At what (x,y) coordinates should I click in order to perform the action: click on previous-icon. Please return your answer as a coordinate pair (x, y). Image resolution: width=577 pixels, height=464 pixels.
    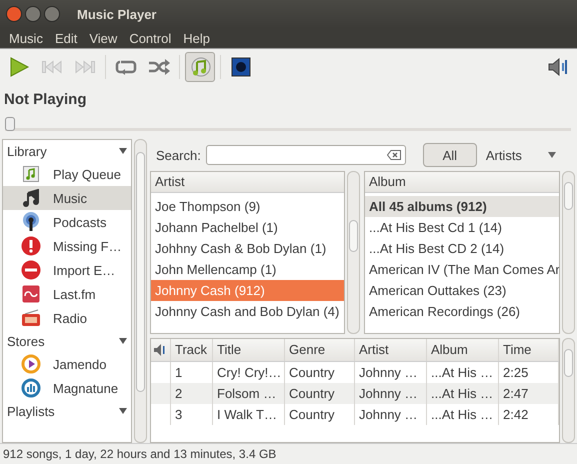
    Looking at the image, I should click on (52, 67).